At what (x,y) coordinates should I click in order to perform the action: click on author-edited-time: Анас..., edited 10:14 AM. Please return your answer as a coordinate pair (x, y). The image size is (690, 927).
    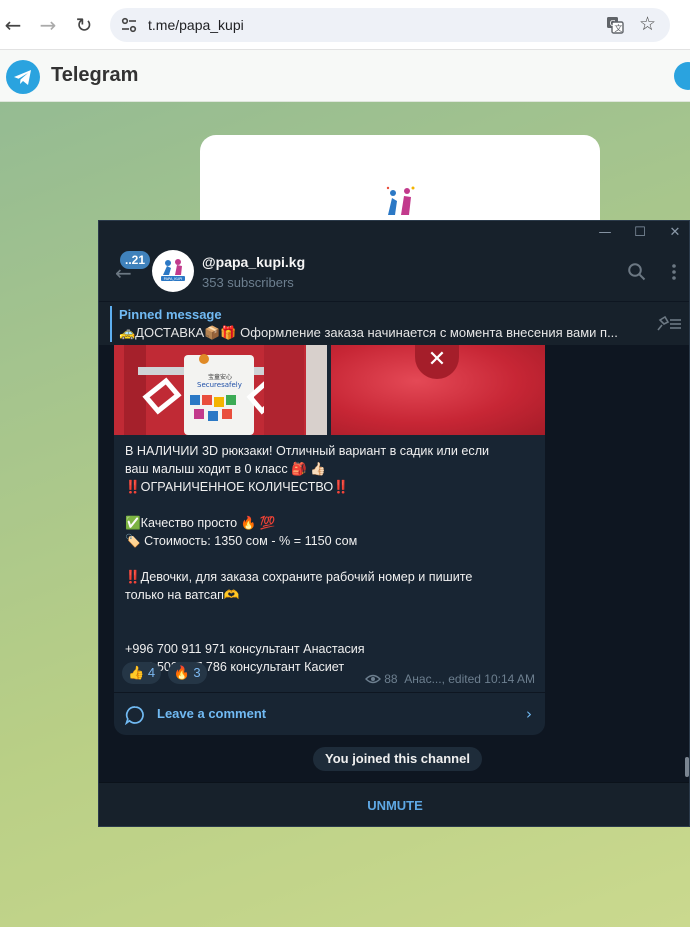
    Looking at the image, I should click on (469, 679).